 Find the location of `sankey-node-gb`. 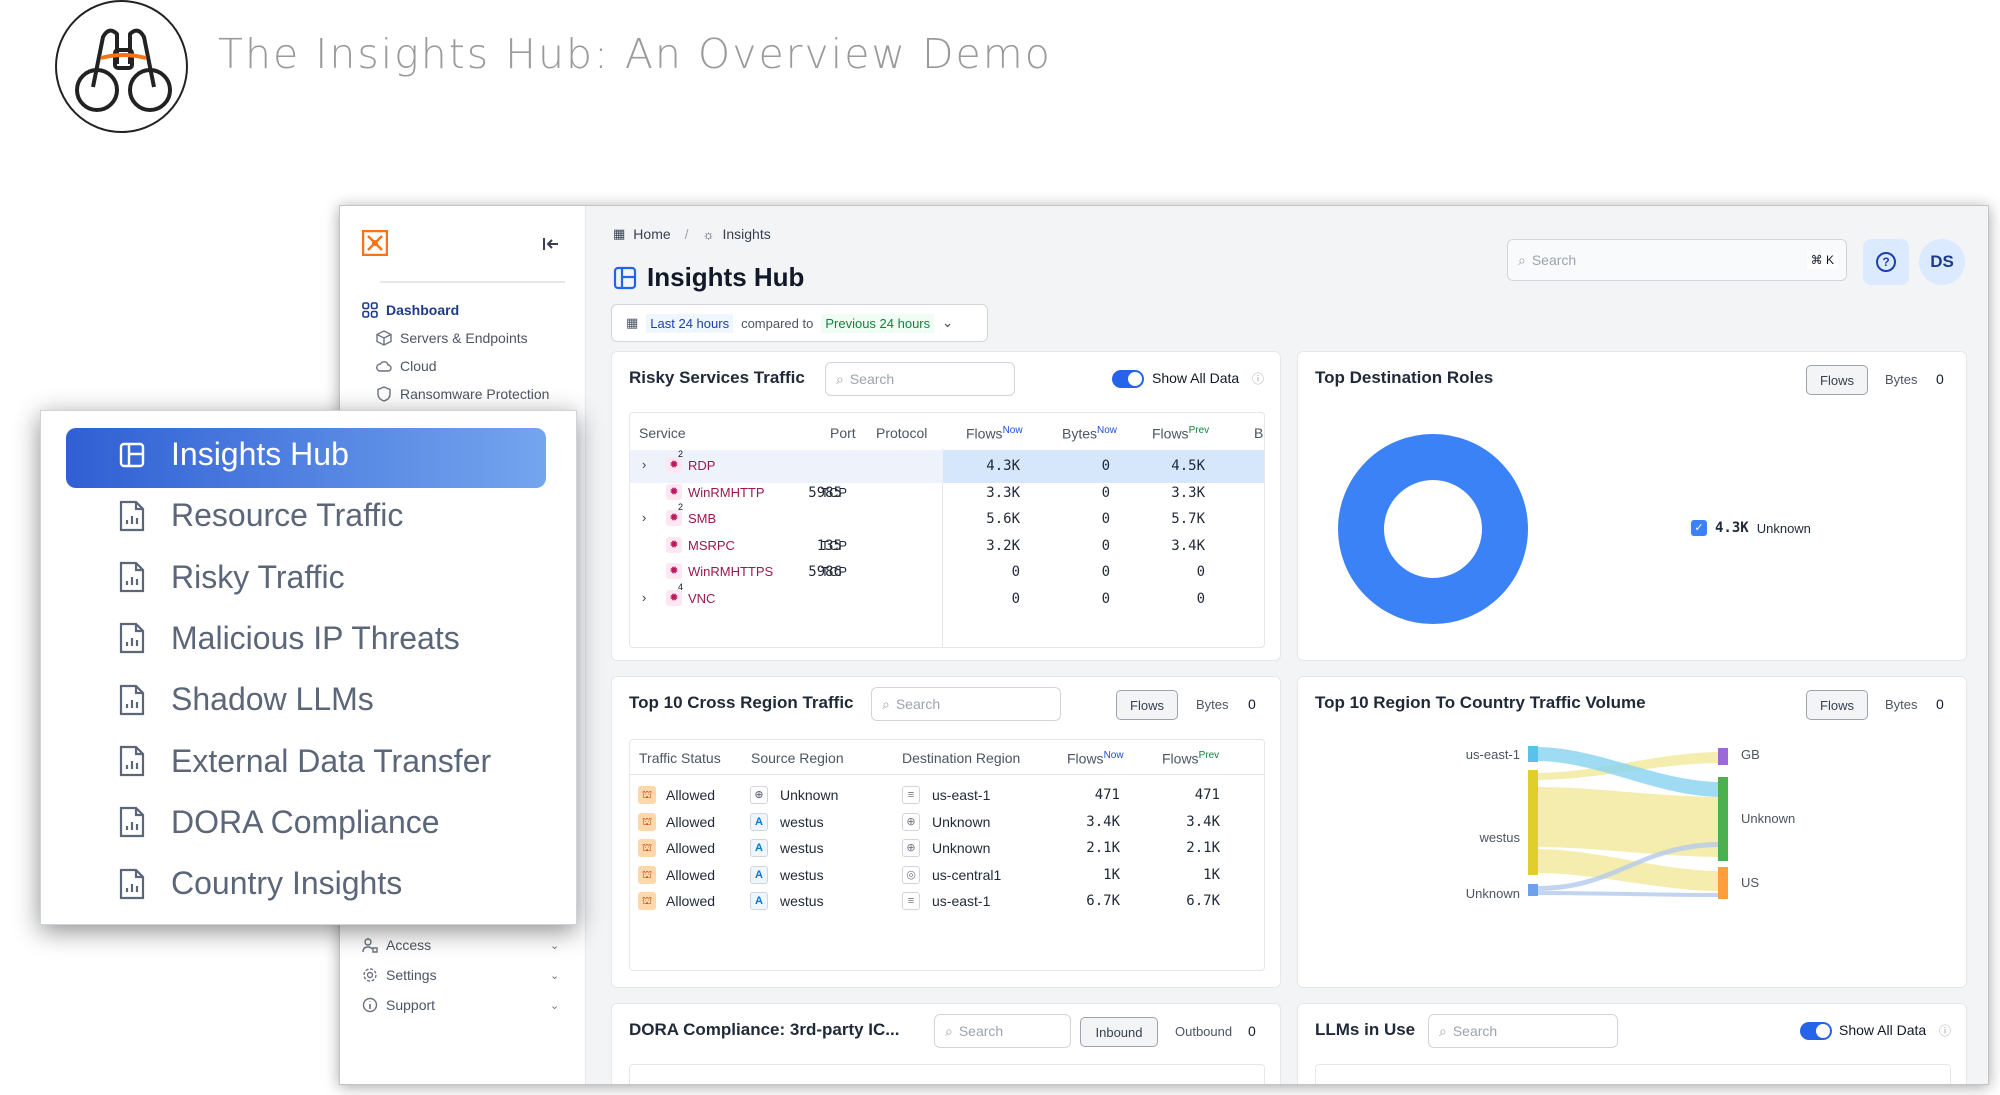

sankey-node-gb is located at coordinates (1723, 756).